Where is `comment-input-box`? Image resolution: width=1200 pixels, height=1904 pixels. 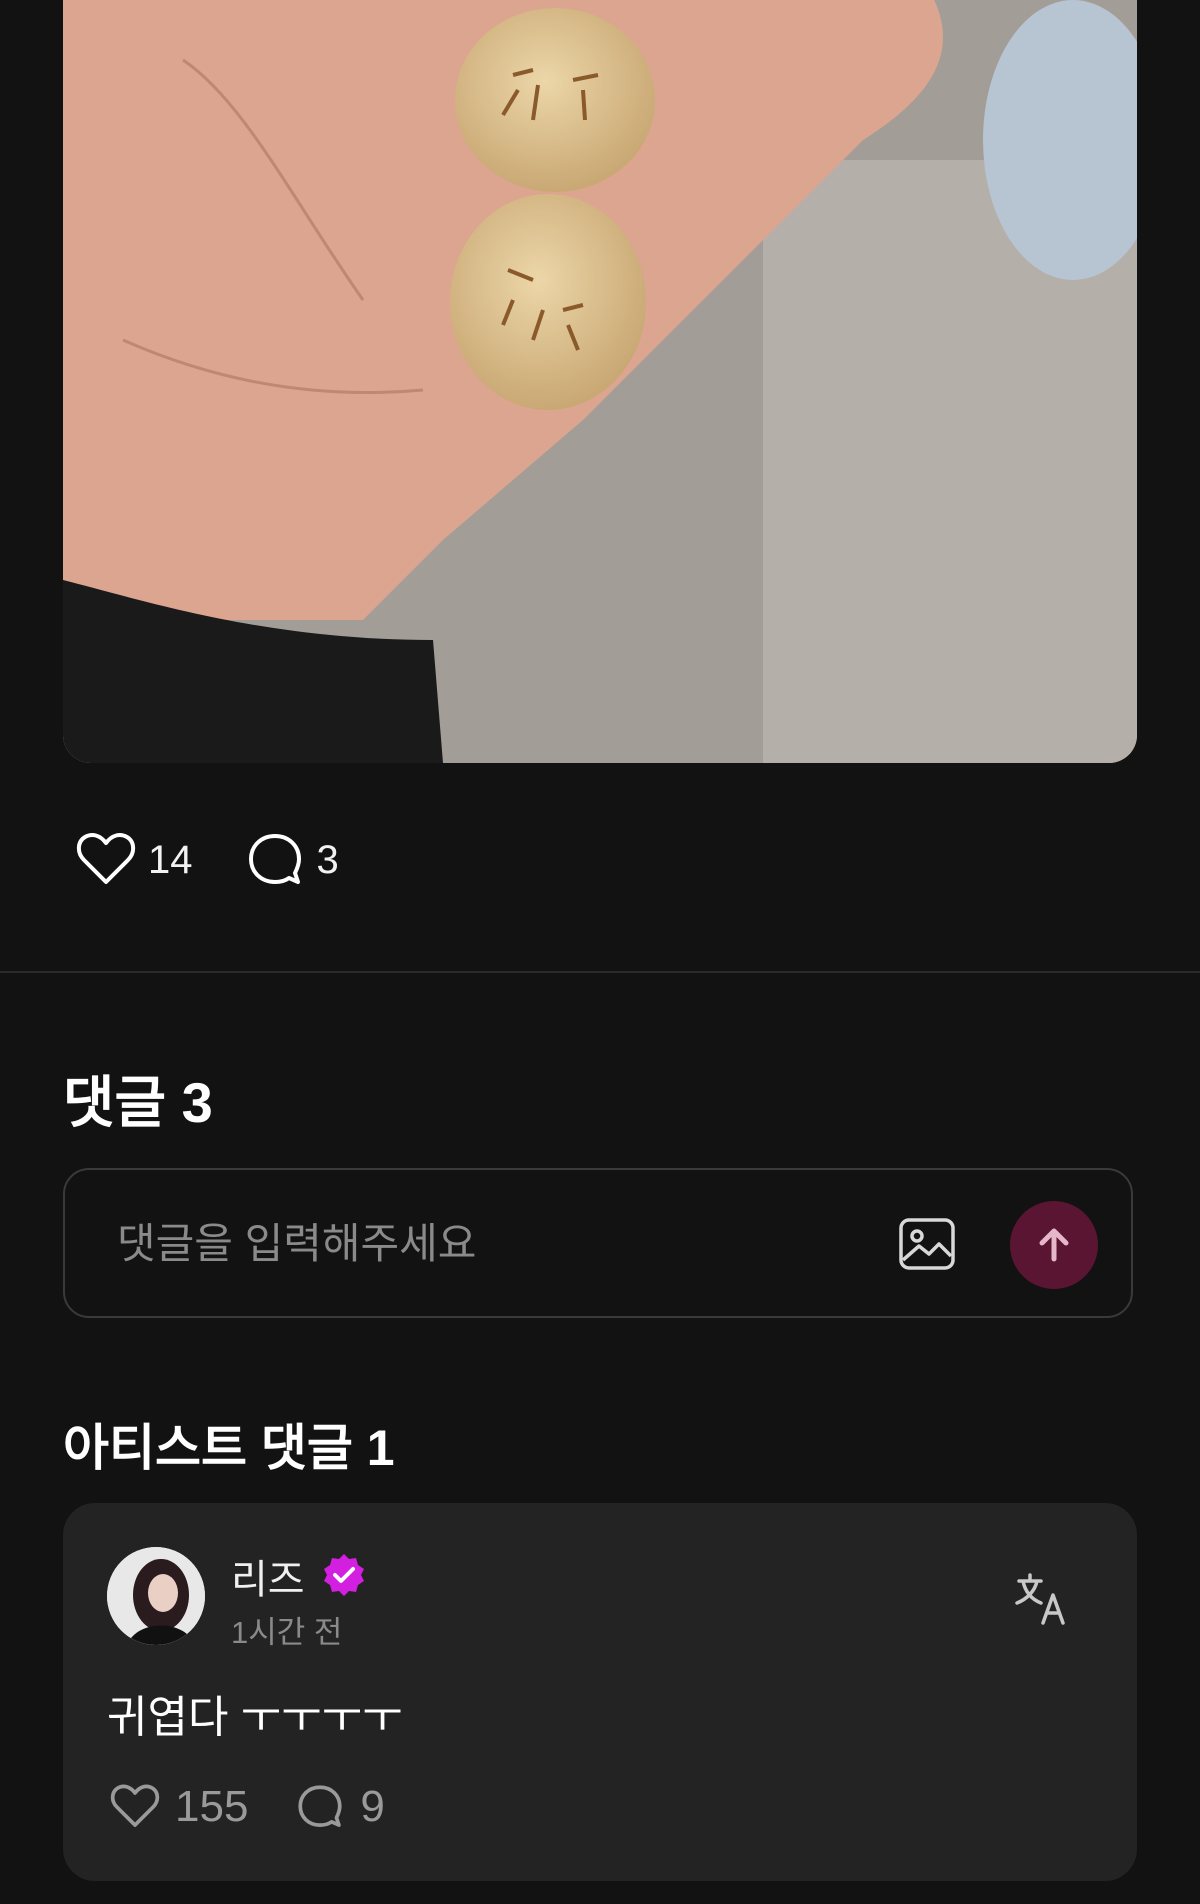
comment-input-box is located at coordinates (598, 1243).